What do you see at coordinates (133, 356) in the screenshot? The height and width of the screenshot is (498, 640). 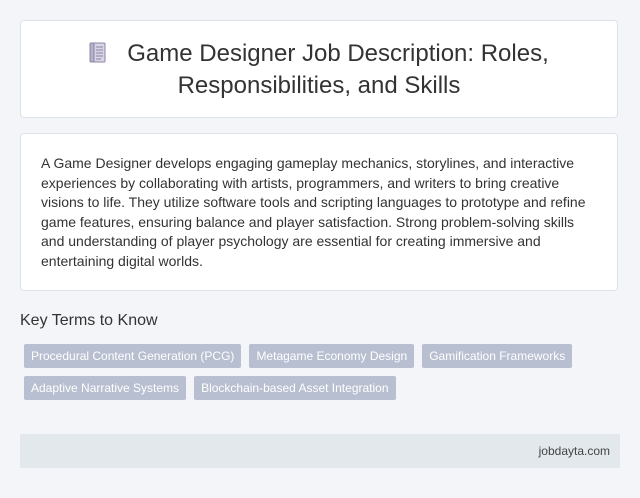 I see `key-term-tag: Procedural Content Generation (PCG)` at bounding box center [133, 356].